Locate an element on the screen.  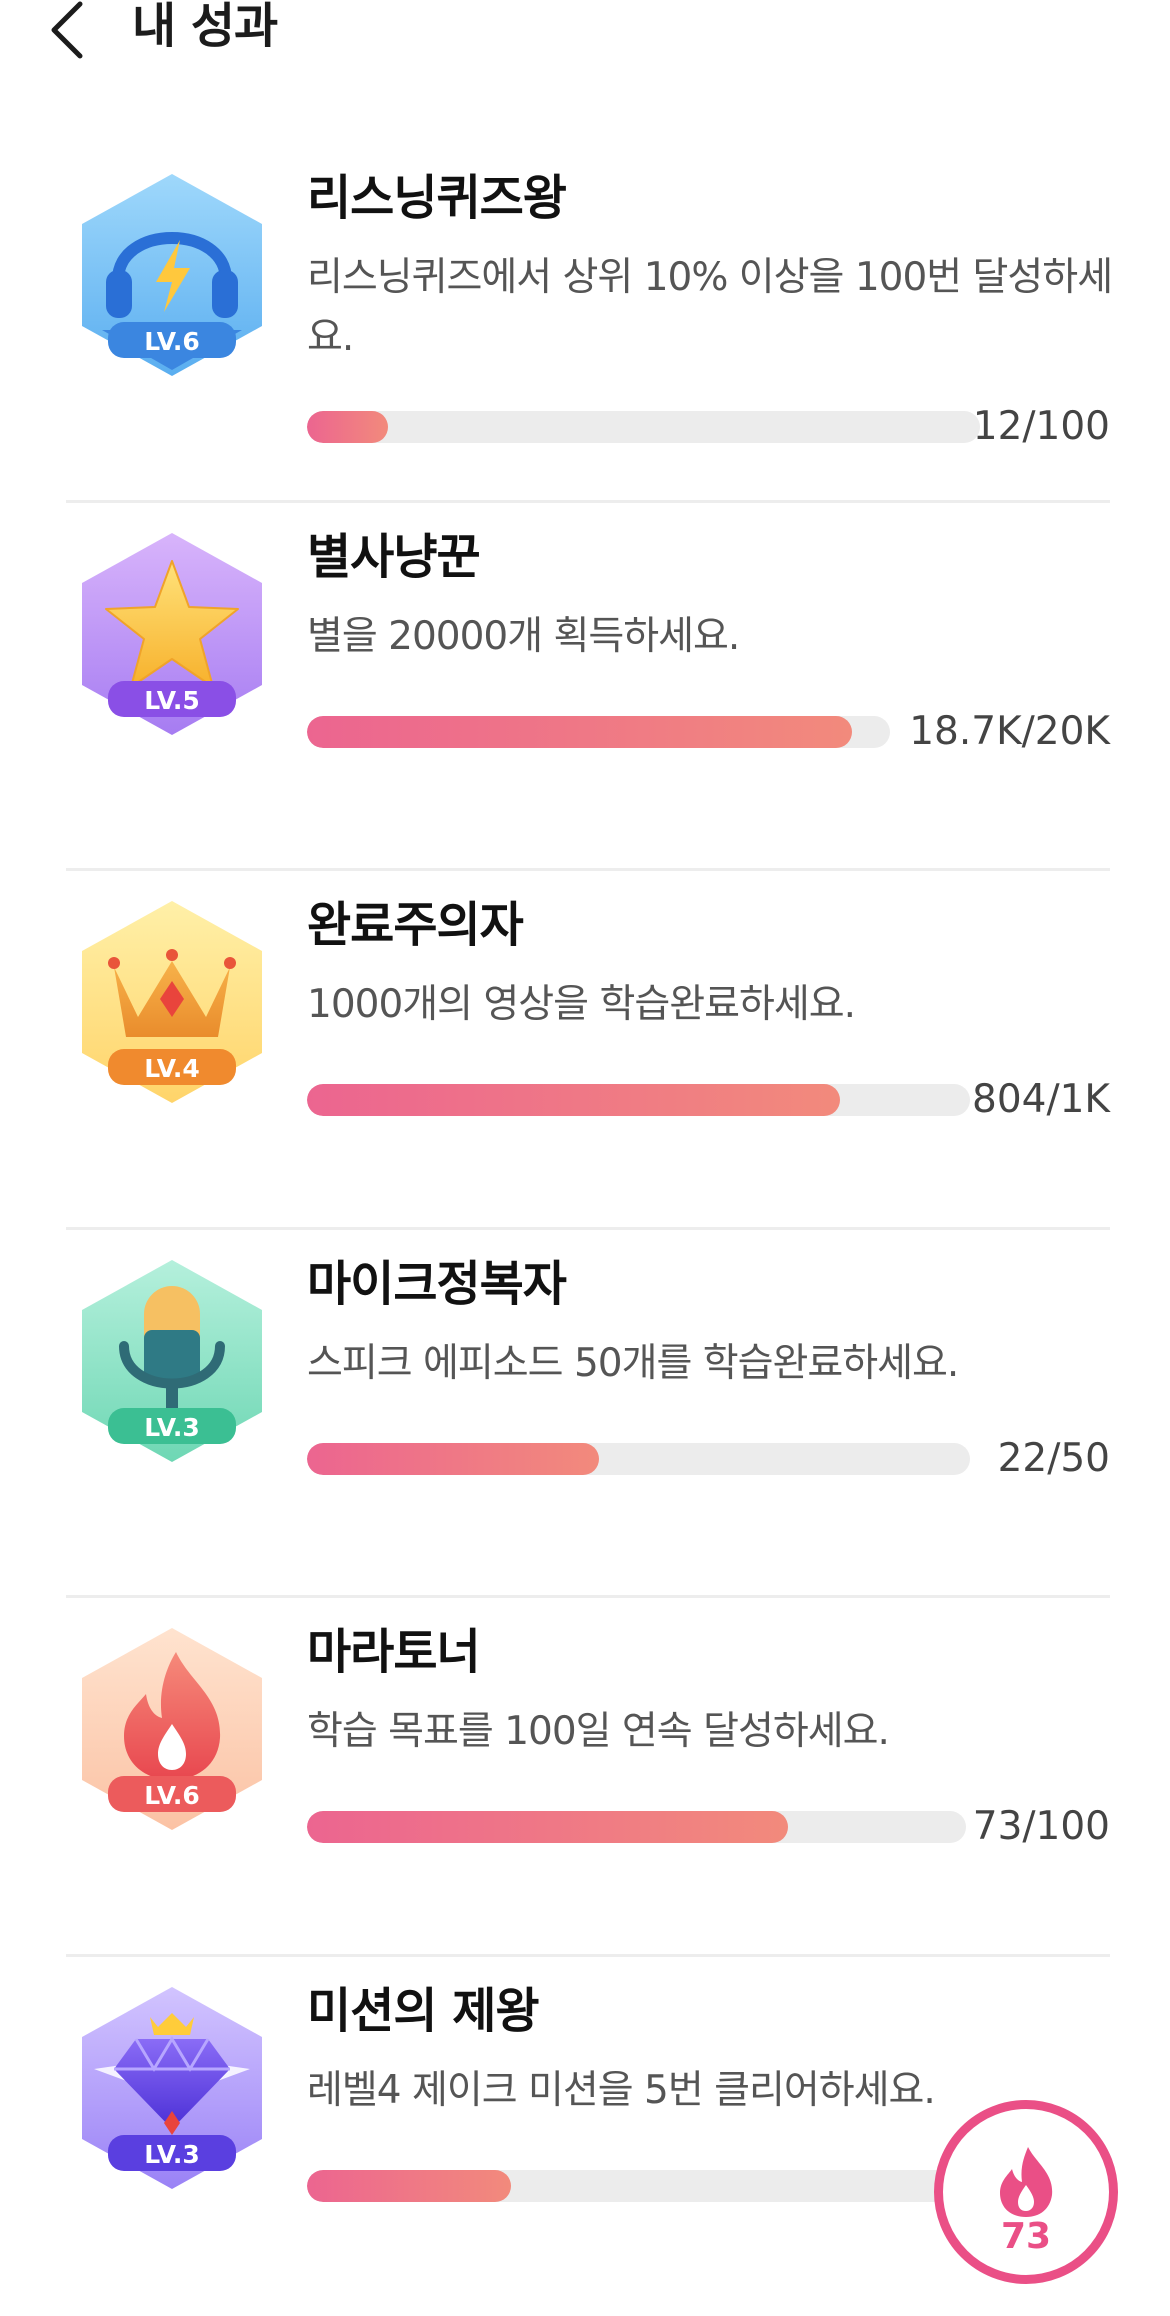
progress-count: 22/50 is located at coordinates (1053, 1458).